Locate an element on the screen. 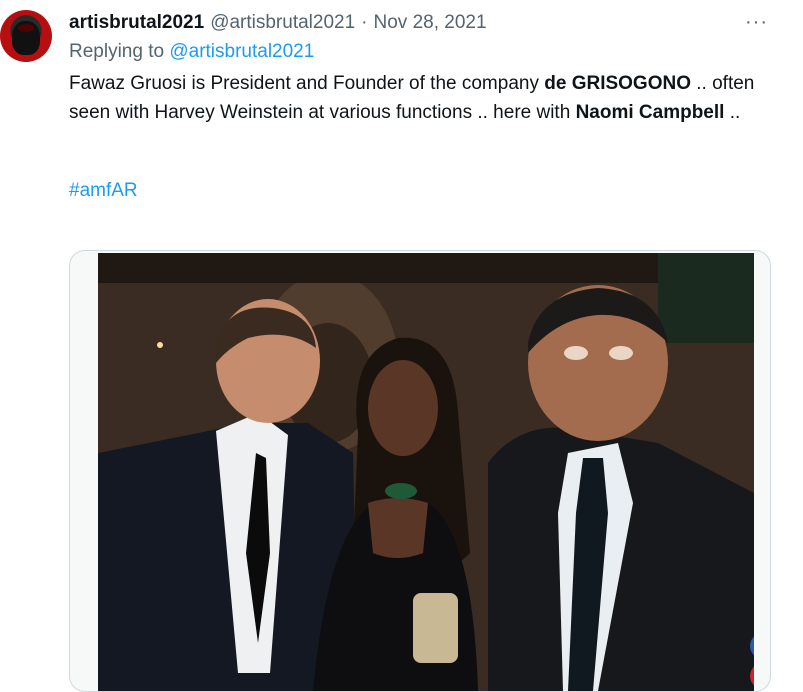 Image resolution: width=803 pixels, height=692 pixels. hashtag-link: #amfAR is located at coordinates (103, 191).